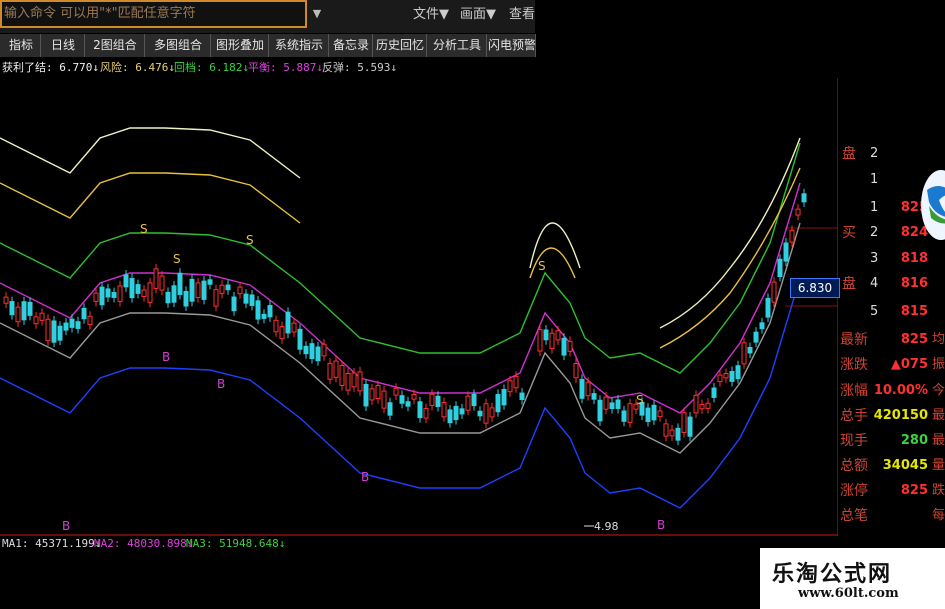 This screenshot has width=945, height=609. I want to click on toolbar-flash-alert: 闪电预警, so click(512, 45).